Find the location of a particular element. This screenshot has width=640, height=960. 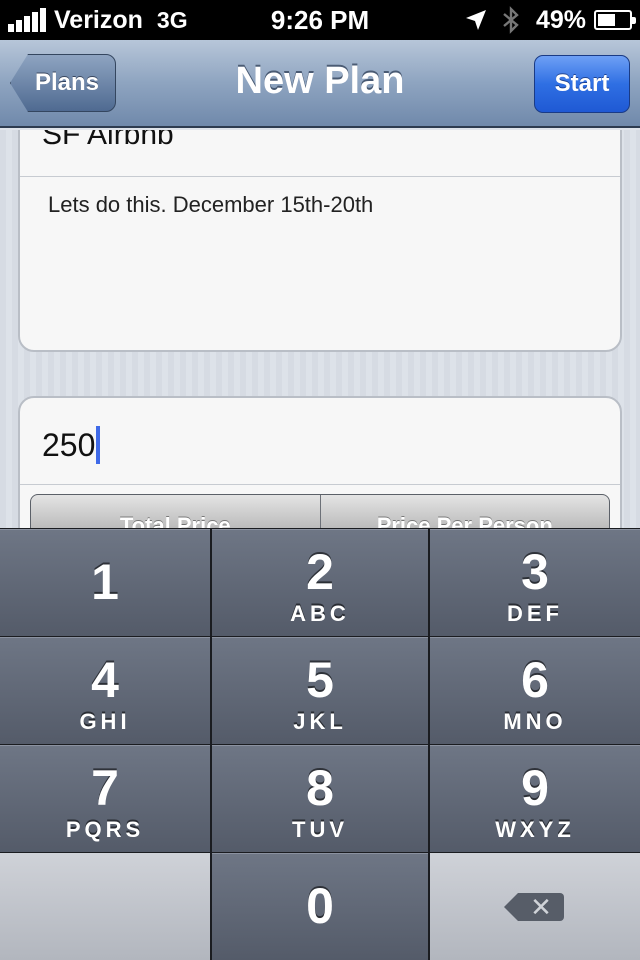

status-bar: Verizon 3G 9:26 PM 49% is located at coordinates (320, 20).